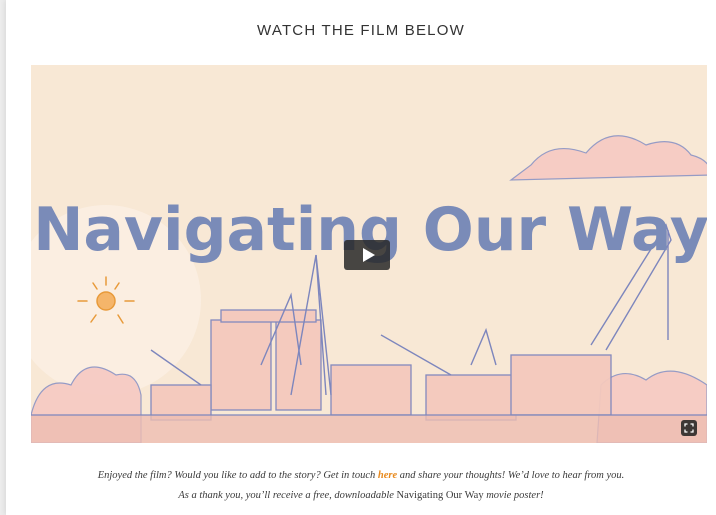  I want to click on fullscreen-icon, so click(689, 428).